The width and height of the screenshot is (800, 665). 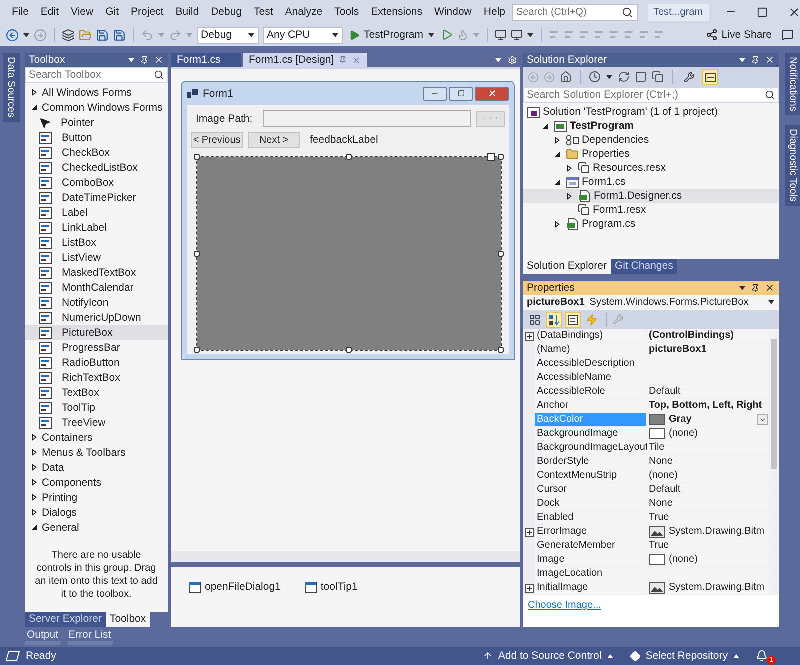 I want to click on property-name: BorderStyle, so click(x=591, y=462).